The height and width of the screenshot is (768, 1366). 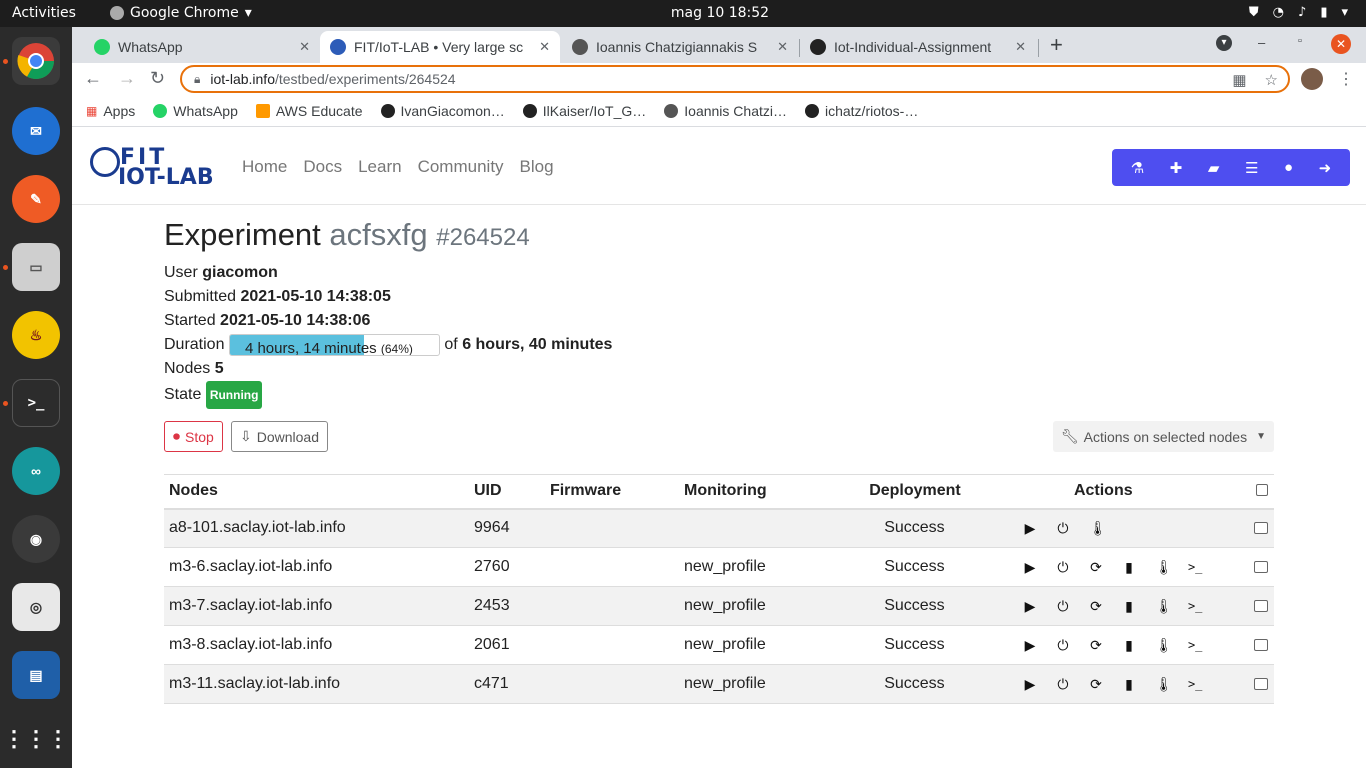 What do you see at coordinates (1214, 168) in the screenshot?
I see `folder-icon: ▰` at bounding box center [1214, 168].